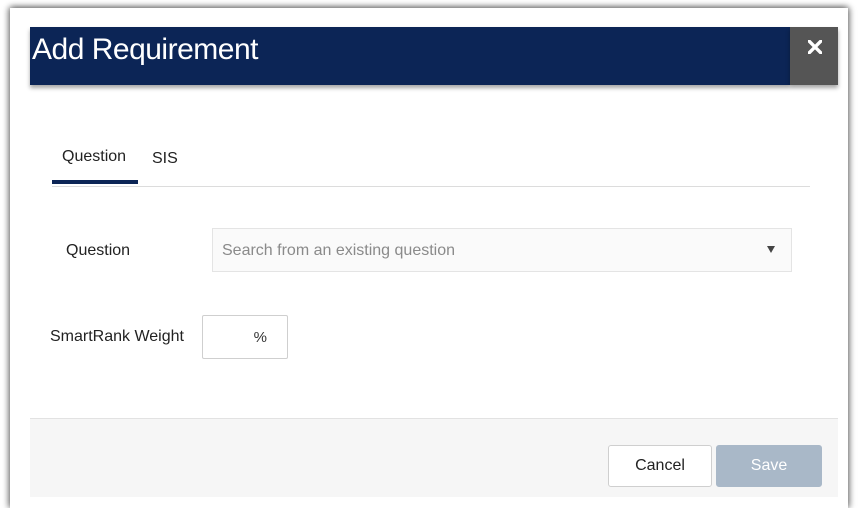 The image size is (861, 508). What do you see at coordinates (769, 466) in the screenshot?
I see `save-button: Save` at bounding box center [769, 466].